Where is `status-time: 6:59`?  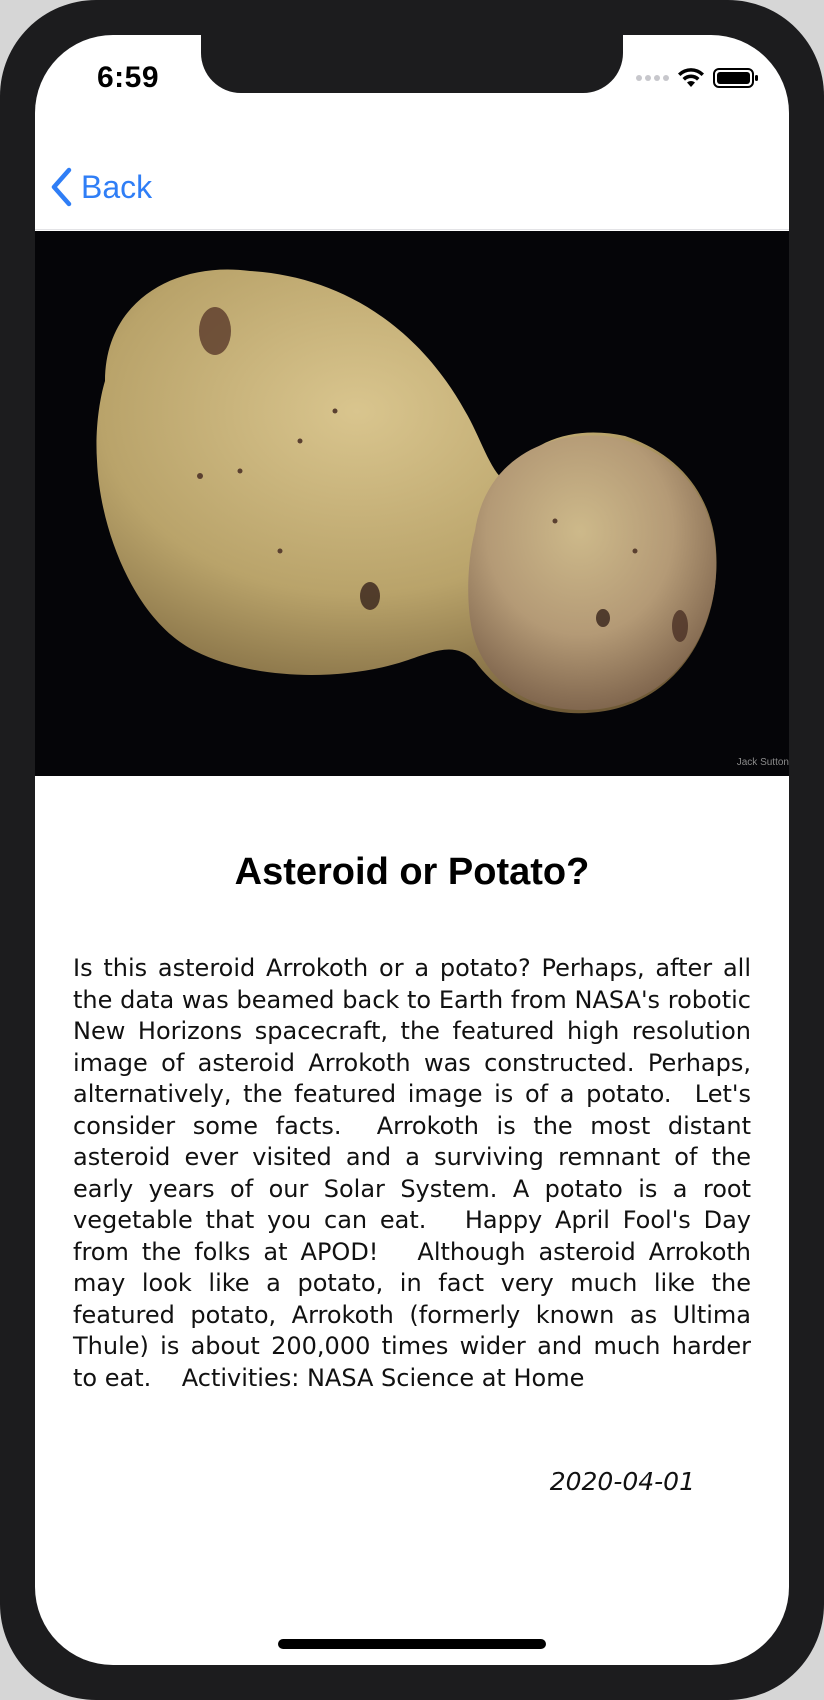 status-time: 6:59 is located at coordinates (128, 77).